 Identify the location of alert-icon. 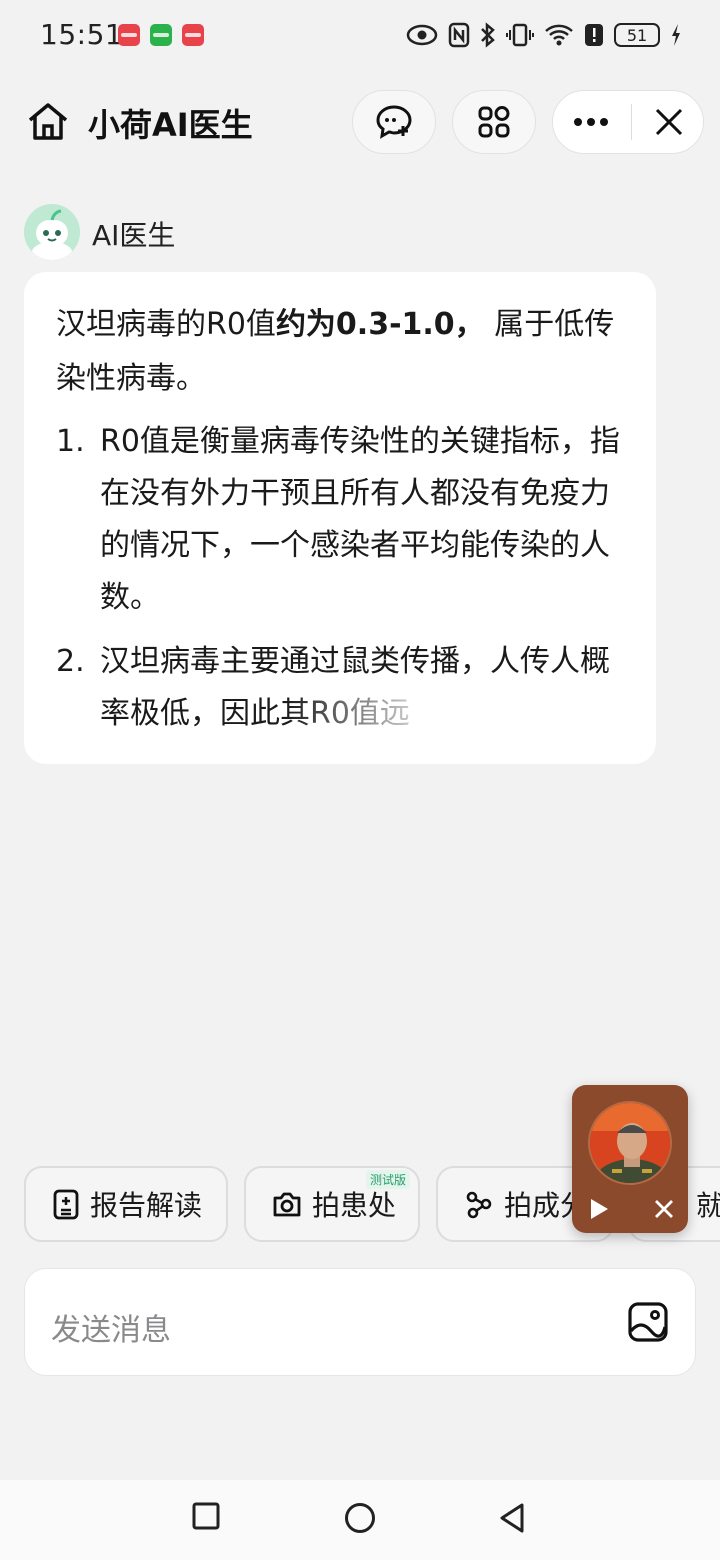
(594, 35).